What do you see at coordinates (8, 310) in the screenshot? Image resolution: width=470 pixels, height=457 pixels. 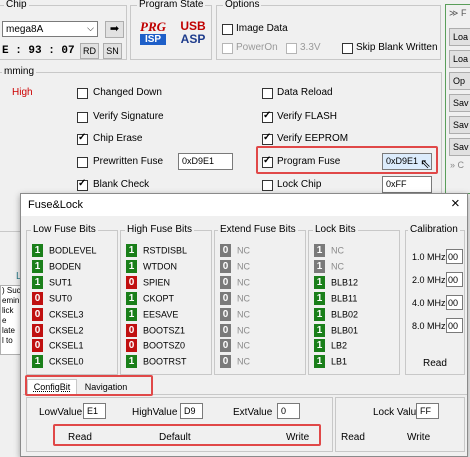 I see `log-line: lick` at bounding box center [8, 310].